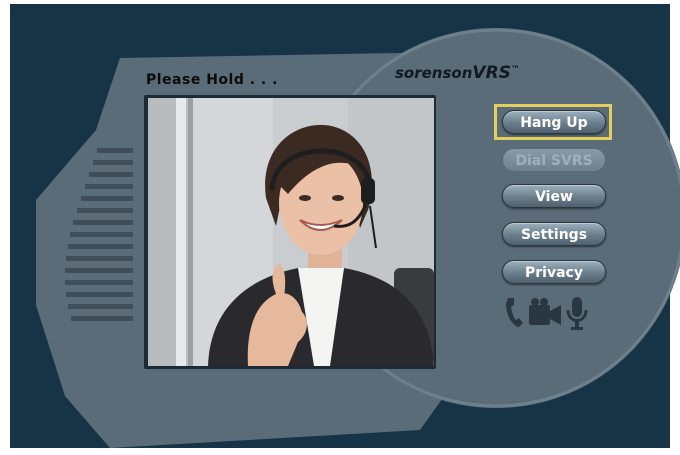 The height and width of the screenshot is (455, 680). I want to click on brand-name: sorenson, so click(434, 73).